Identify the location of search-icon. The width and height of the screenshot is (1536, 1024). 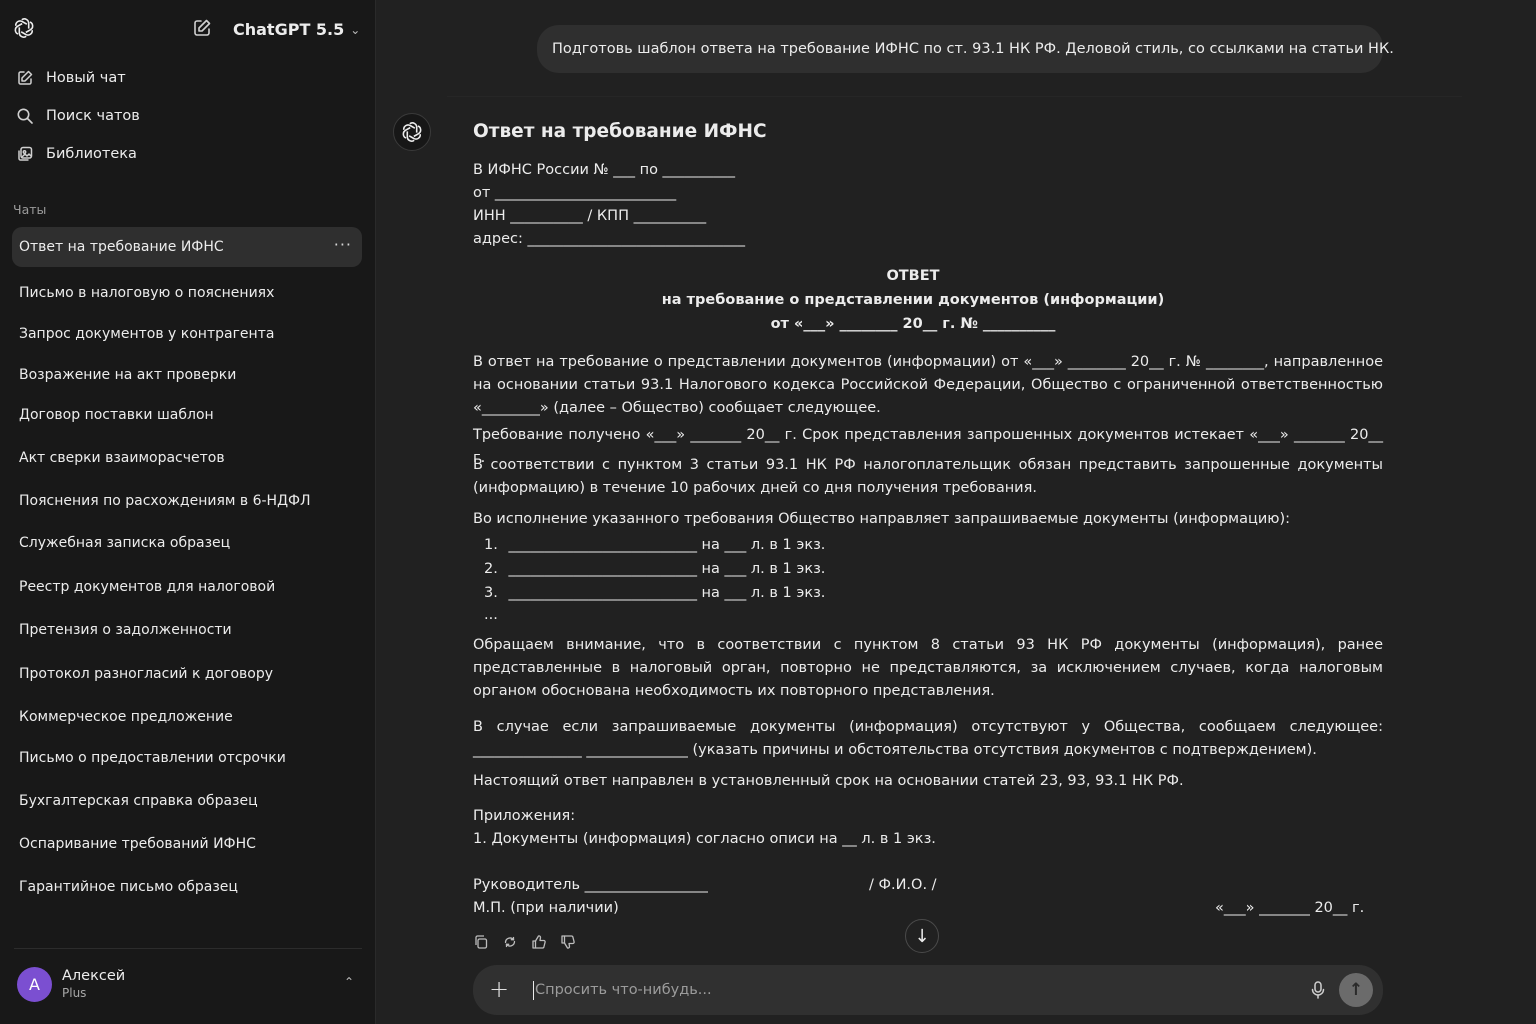
(25, 116).